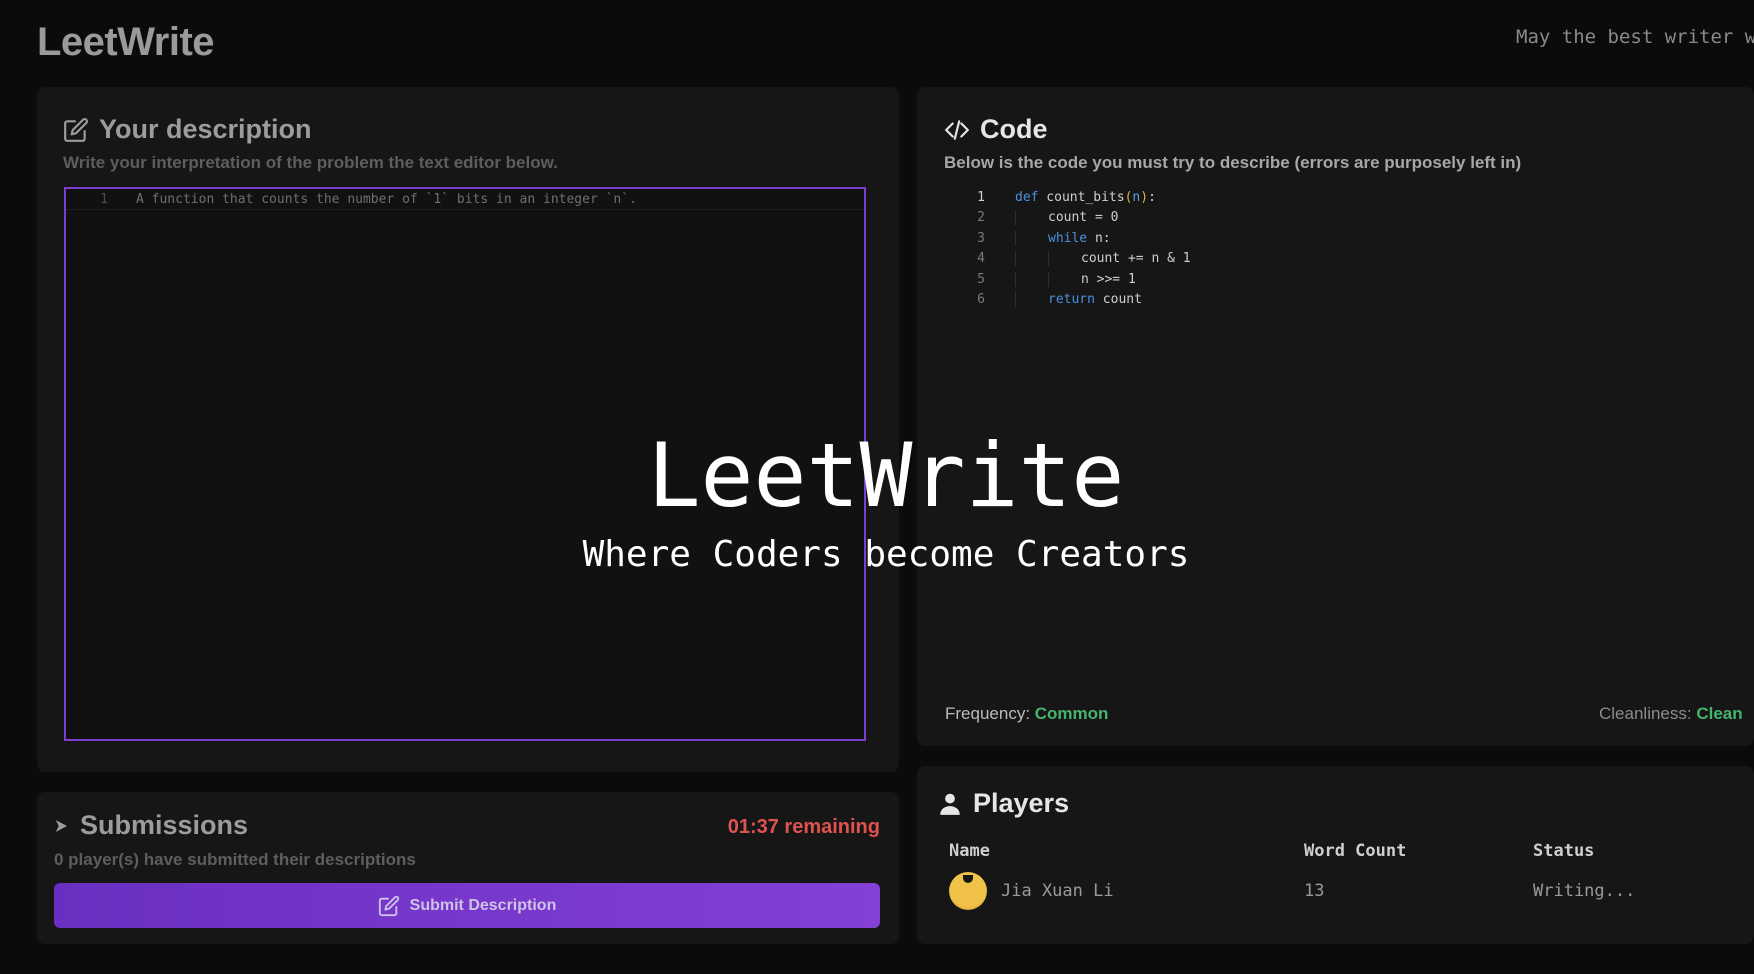 This screenshot has width=1754, height=974. I want to click on editor-line-number: 1, so click(104, 199).